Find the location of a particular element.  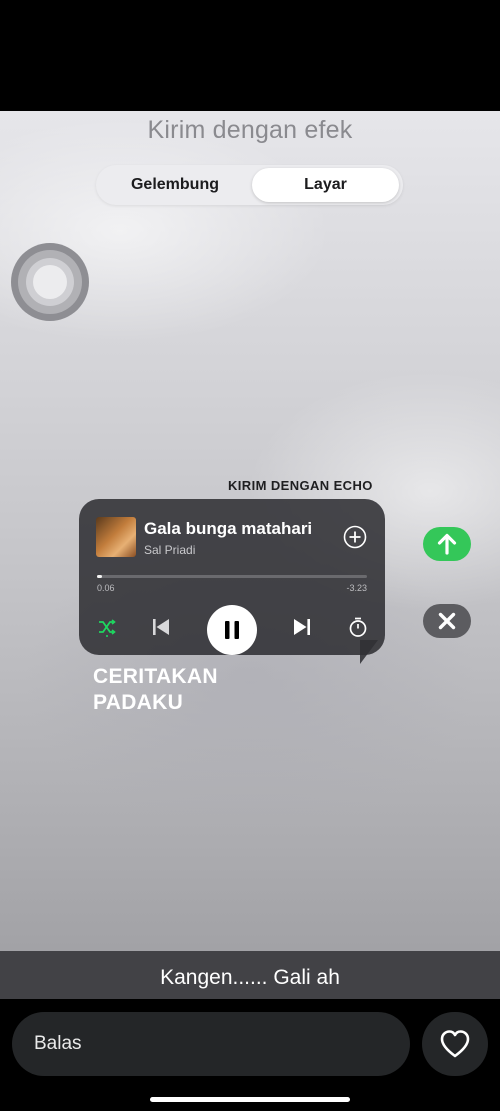

effect-preview-button is located at coordinates (50, 282).